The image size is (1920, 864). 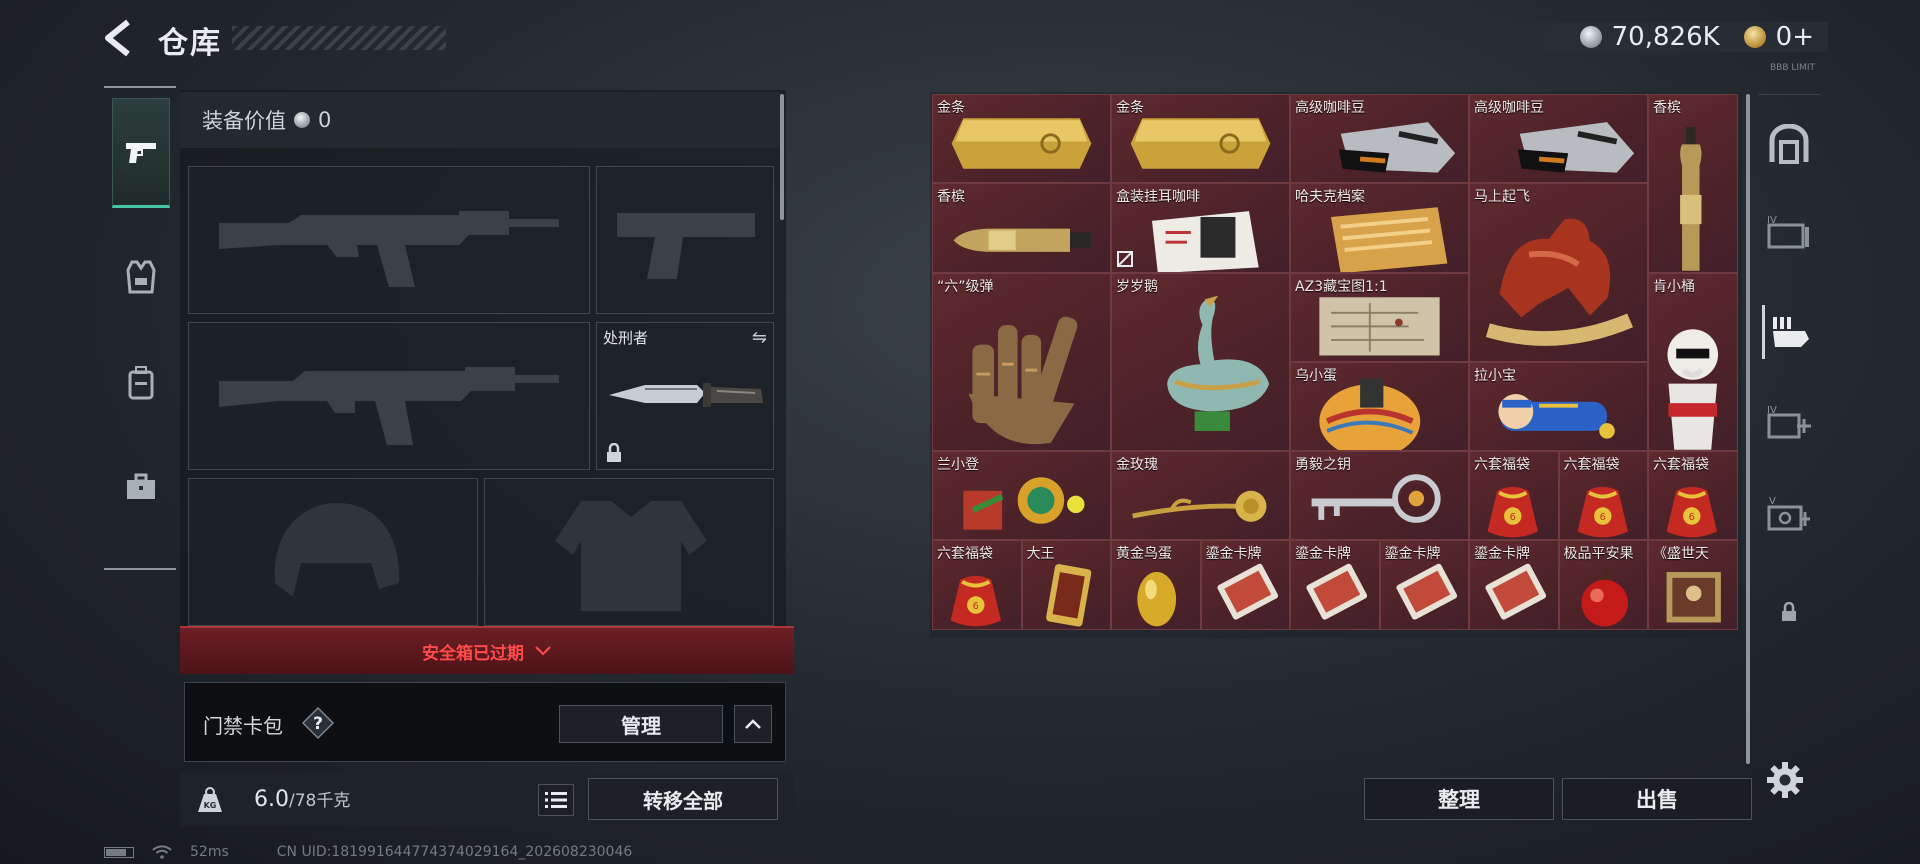 What do you see at coordinates (325, 120) in the screenshot?
I see `equipment-value: 0` at bounding box center [325, 120].